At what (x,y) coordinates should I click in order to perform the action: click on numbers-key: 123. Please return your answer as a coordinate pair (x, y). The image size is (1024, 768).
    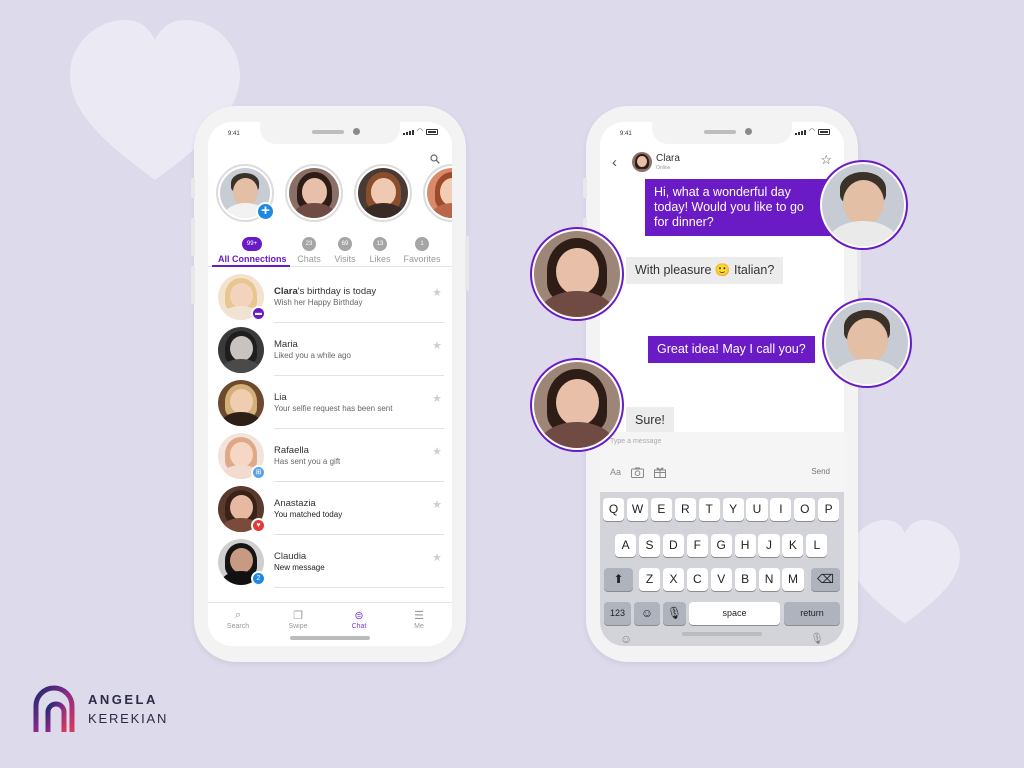
    Looking at the image, I should click on (617, 613).